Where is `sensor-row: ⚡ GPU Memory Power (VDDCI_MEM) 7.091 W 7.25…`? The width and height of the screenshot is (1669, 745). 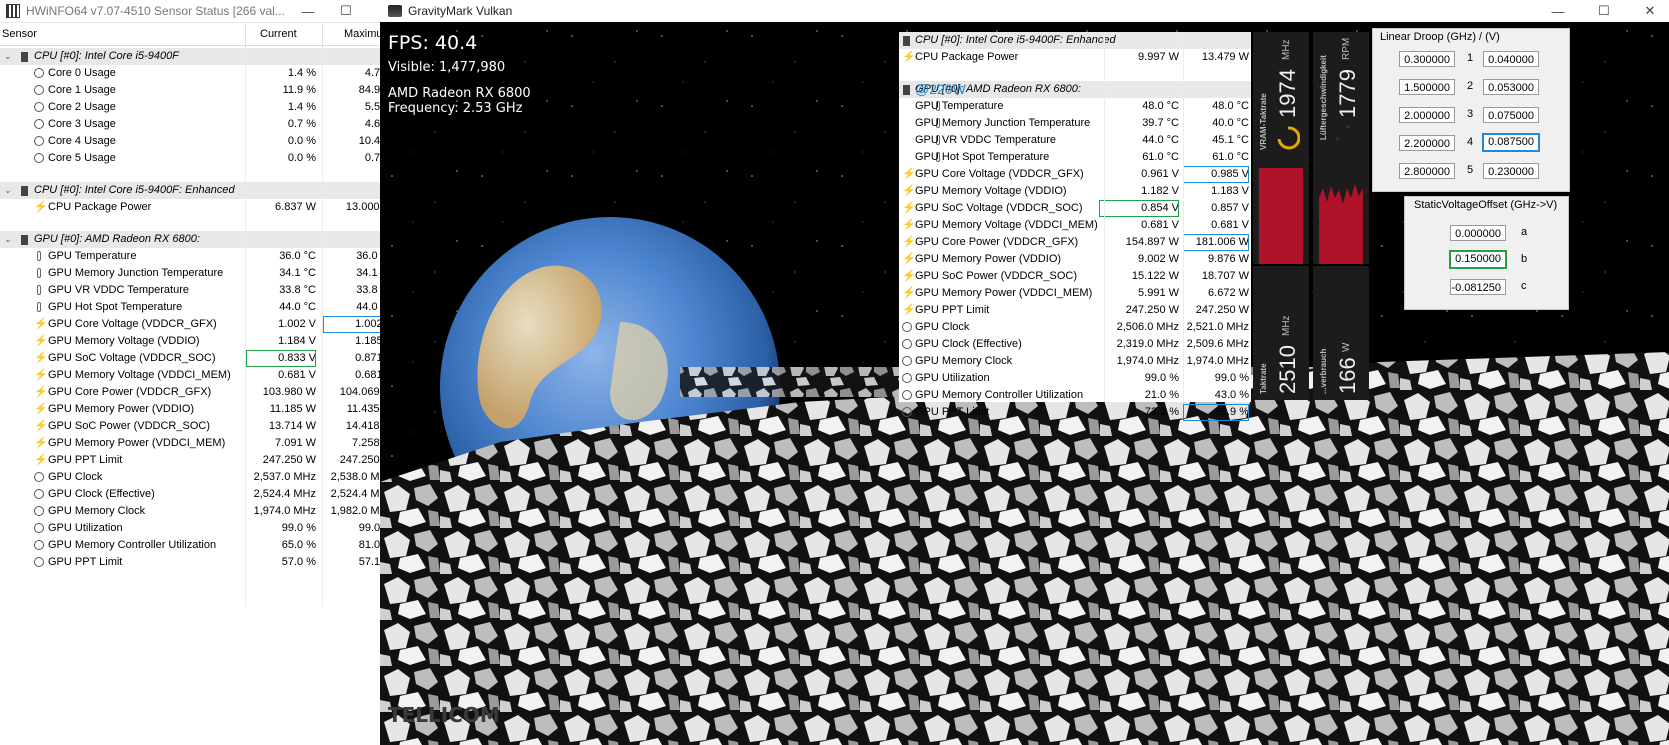
sensor-row: ⚡ GPU Memory Power (VDDCI_MEM) 7.091 W 7.25… is located at coordinates (201, 443).